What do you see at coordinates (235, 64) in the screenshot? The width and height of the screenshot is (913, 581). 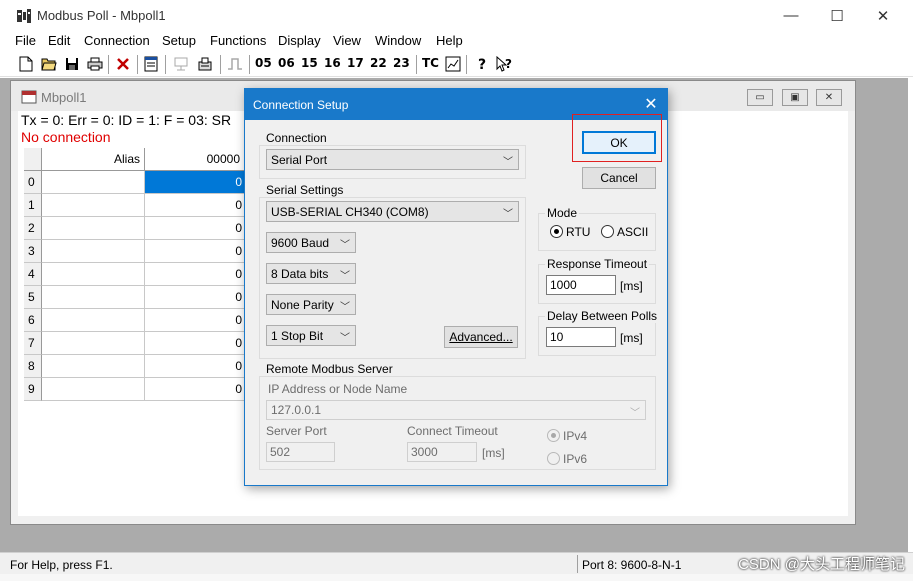 I see `single-read-icon` at bounding box center [235, 64].